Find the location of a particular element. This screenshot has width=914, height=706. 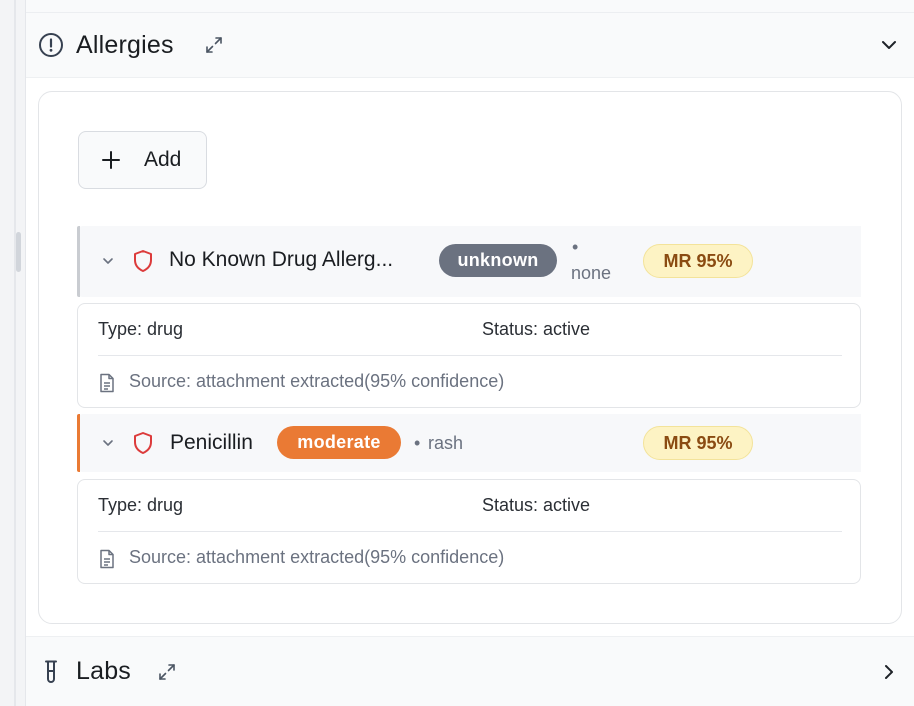

plus-icon is located at coordinates (111, 160).